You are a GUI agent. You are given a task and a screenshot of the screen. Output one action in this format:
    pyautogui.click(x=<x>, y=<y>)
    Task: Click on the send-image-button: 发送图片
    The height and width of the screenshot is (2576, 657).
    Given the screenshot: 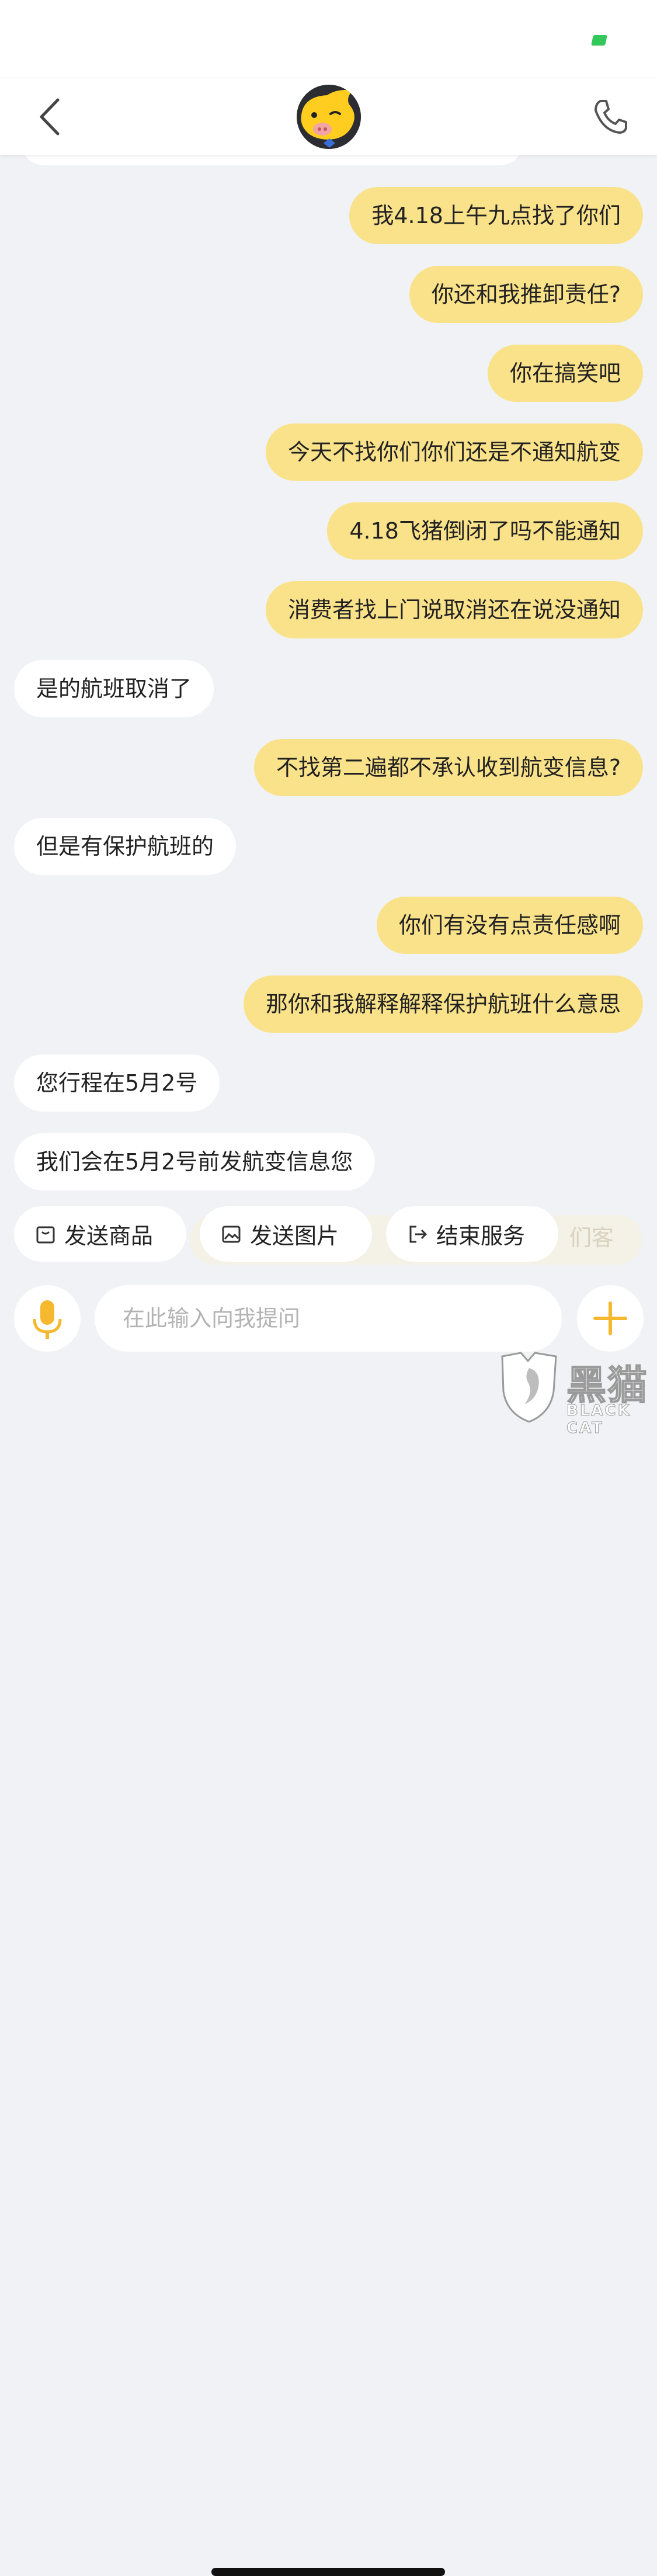 What is the action you would take?
    pyautogui.click(x=286, y=1234)
    